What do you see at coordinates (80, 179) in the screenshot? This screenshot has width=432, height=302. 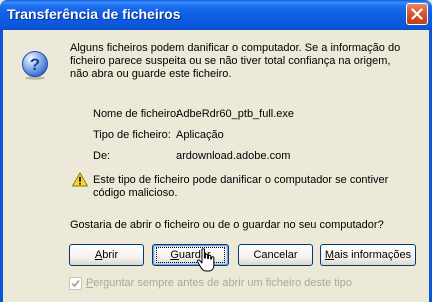 I see `warning-icon` at bounding box center [80, 179].